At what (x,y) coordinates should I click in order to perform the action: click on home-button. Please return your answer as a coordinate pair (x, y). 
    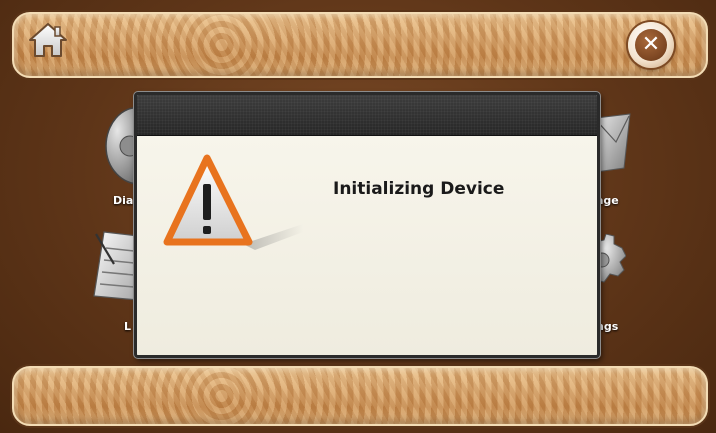
    Looking at the image, I should click on (48, 40).